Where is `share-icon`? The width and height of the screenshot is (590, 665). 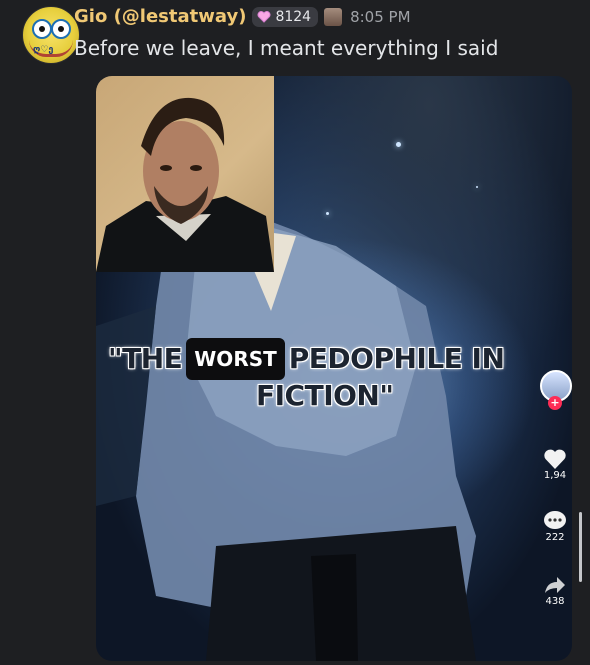 share-icon is located at coordinates (555, 585).